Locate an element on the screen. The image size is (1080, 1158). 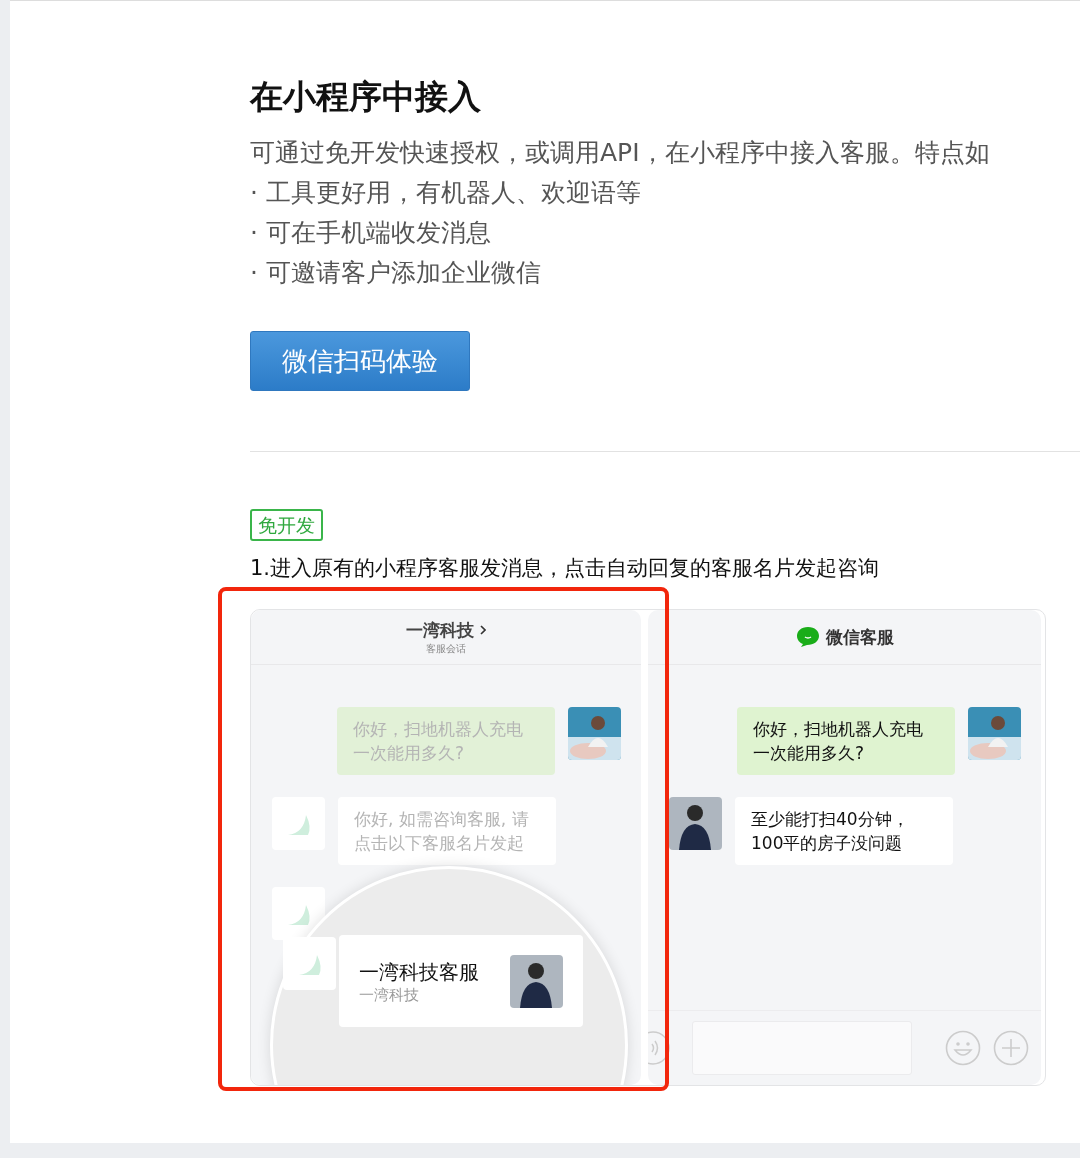
chevron-icon is located at coordinates (483, 630).